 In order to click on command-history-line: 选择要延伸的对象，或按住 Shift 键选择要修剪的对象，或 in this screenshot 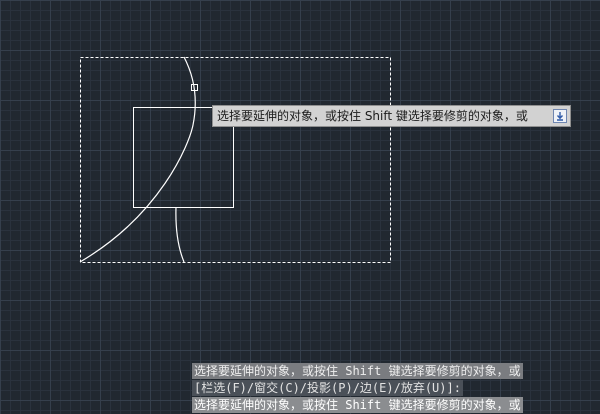, I will do `click(357, 371)`.